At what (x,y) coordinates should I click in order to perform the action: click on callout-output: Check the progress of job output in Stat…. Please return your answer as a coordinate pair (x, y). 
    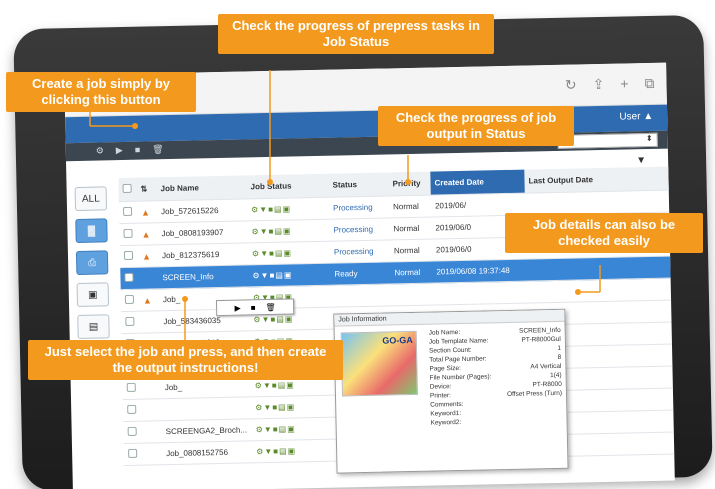
    Looking at the image, I should click on (476, 126).